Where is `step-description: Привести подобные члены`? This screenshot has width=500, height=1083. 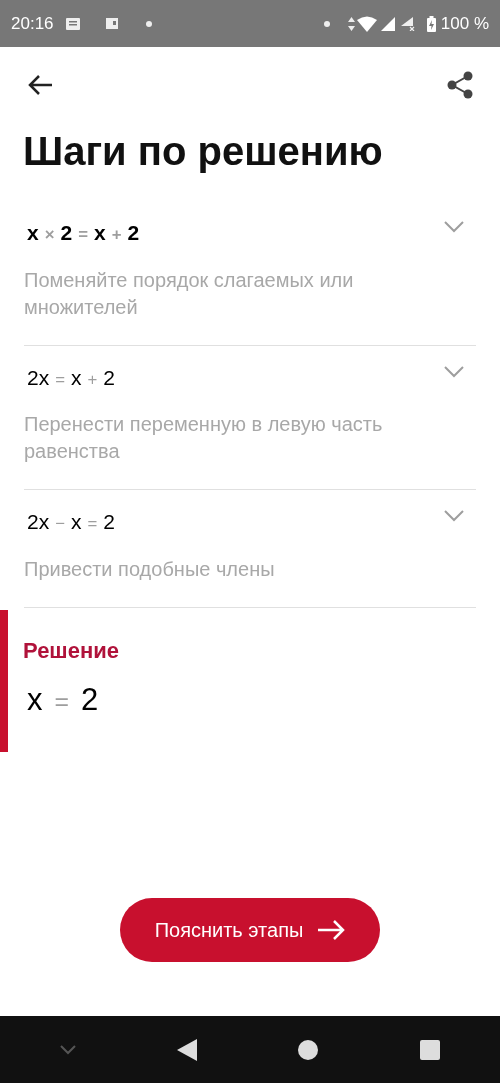 step-description: Привести подобные члены is located at coordinates (150, 569).